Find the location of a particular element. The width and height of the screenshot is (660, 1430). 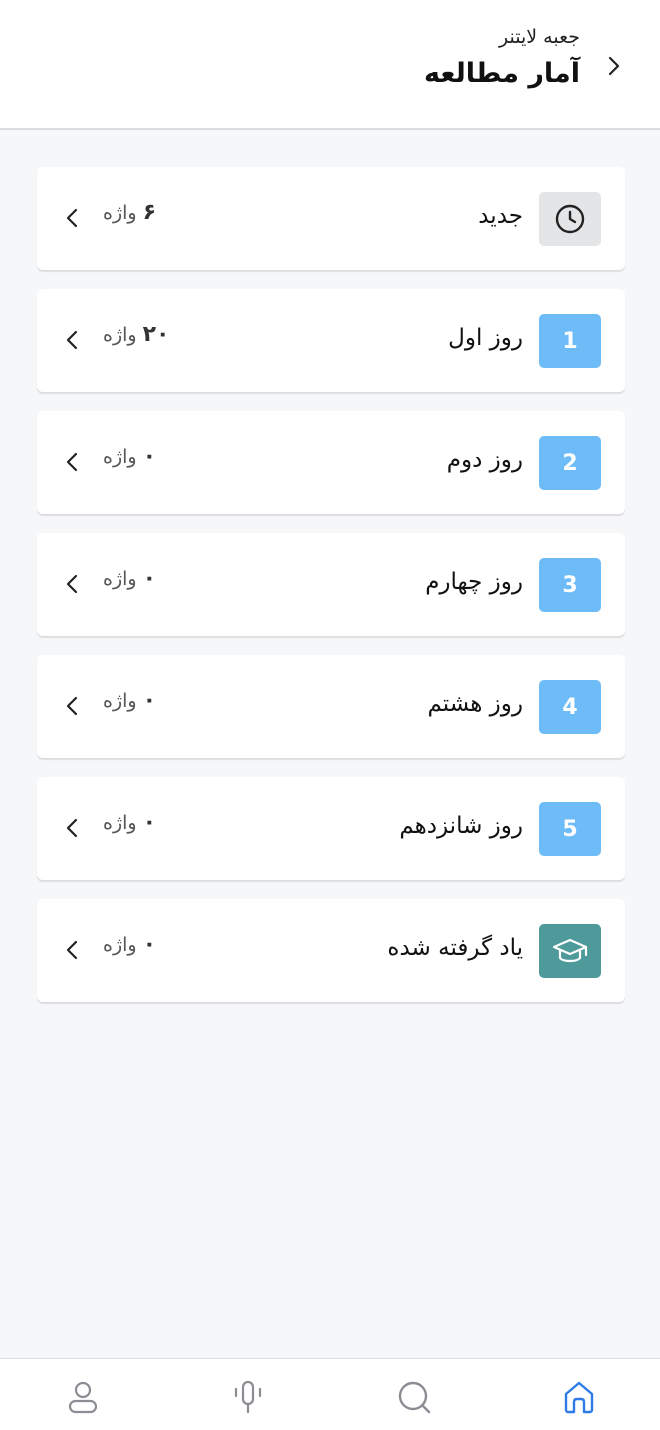

badge-new is located at coordinates (570, 219).